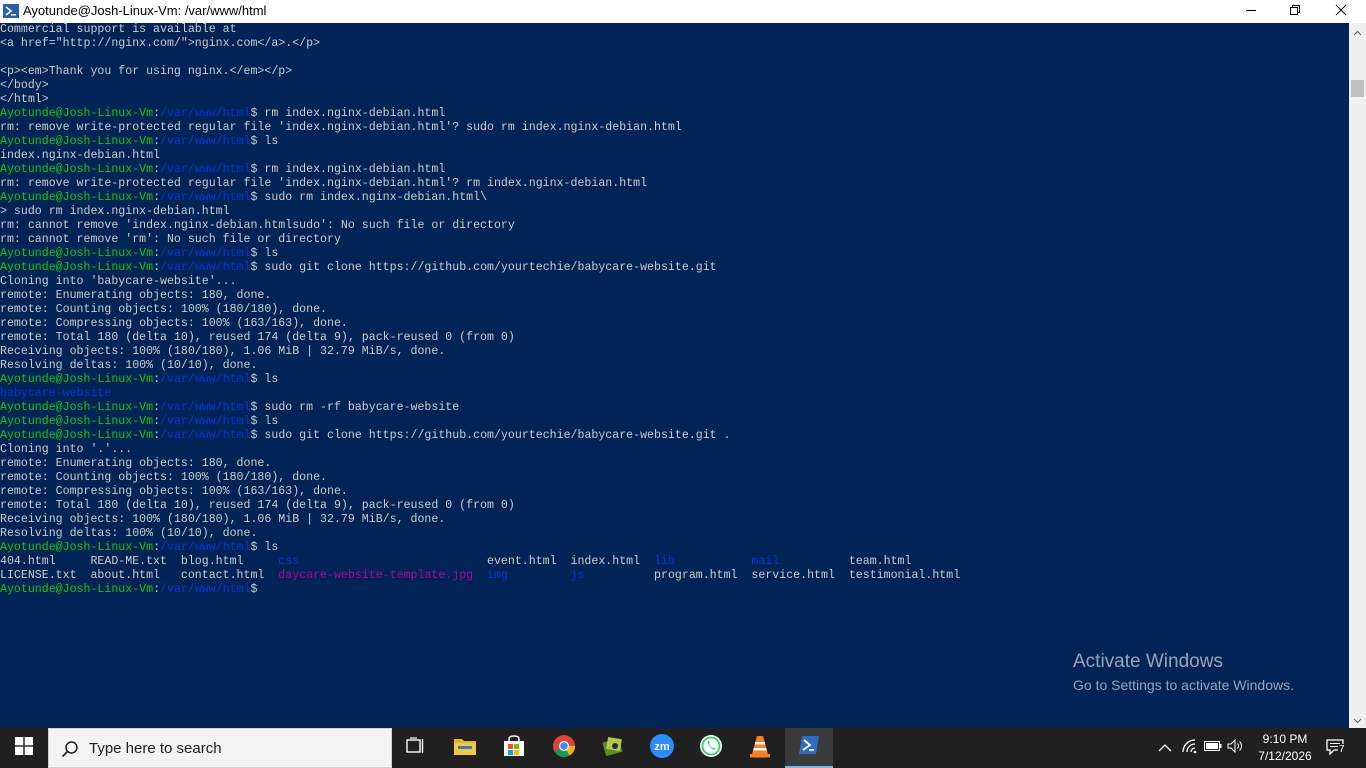 The height and width of the screenshot is (768, 1366). Describe the element at coordinates (480, 590) in the screenshot. I see `terminal-line: Ayotunde@Josh-Linux-Vm:/var/www/html$` at that location.